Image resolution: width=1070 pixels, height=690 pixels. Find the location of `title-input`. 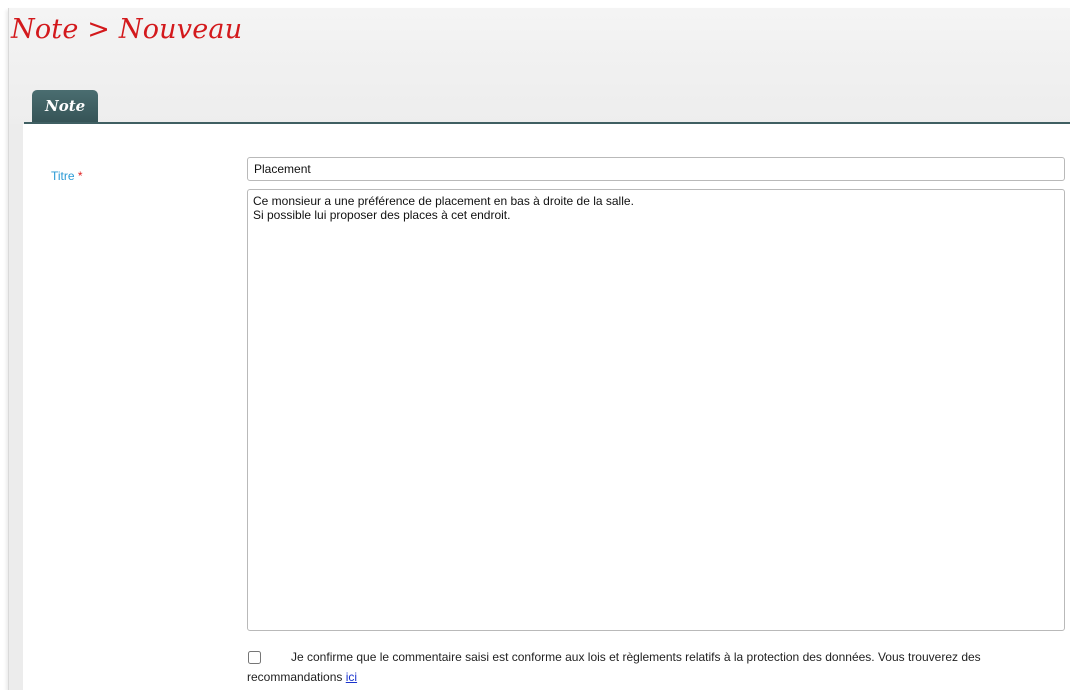

title-input is located at coordinates (656, 169).